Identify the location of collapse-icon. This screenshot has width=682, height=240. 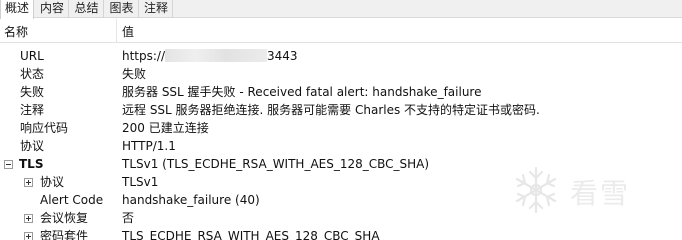
(8, 164).